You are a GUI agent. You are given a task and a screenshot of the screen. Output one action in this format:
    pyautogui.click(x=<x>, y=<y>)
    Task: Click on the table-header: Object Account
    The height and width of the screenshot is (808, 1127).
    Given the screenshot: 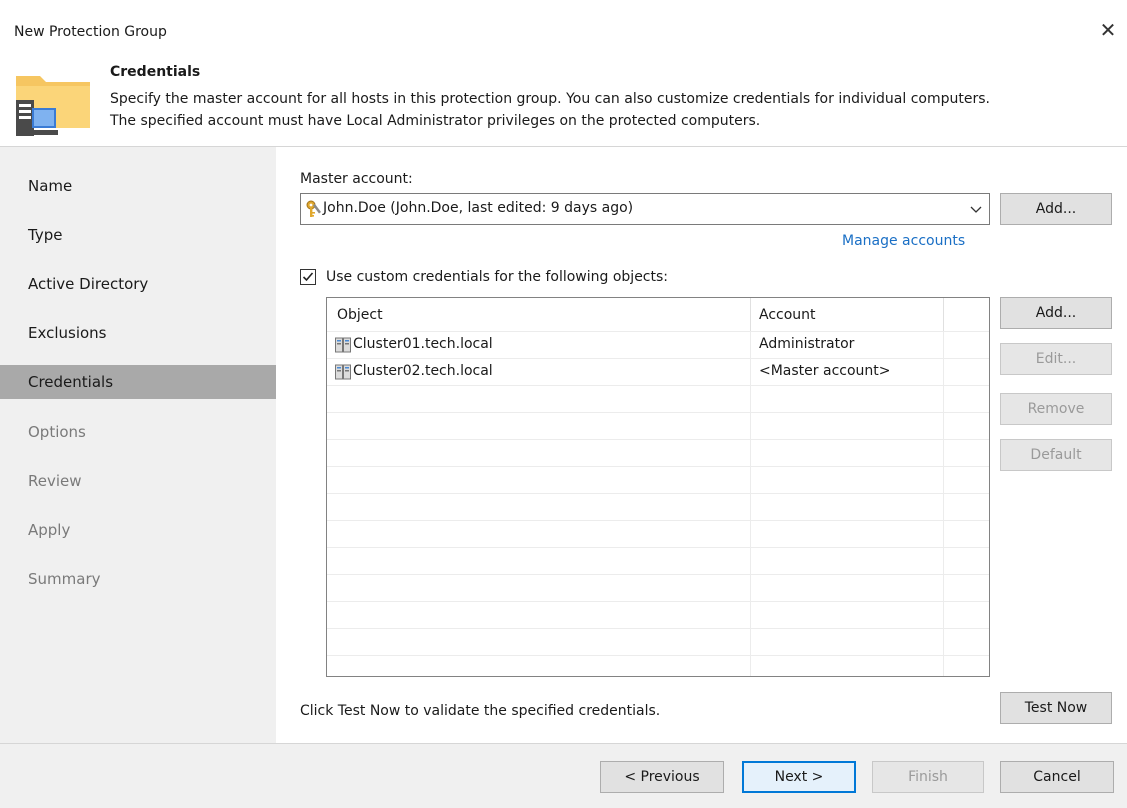 What is the action you would take?
    pyautogui.click(x=658, y=315)
    